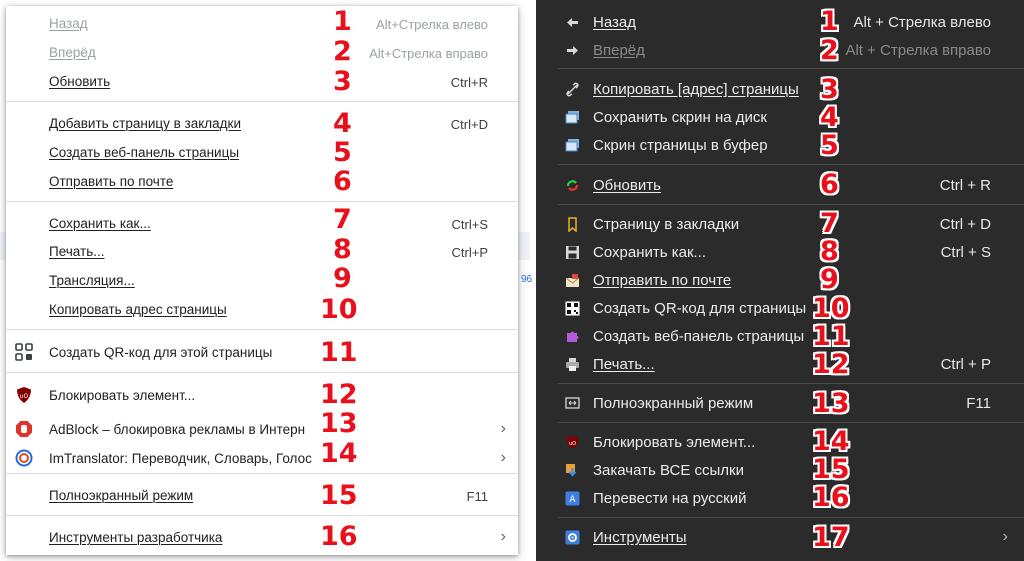  What do you see at coordinates (780, 538) in the screenshot?
I see `menu-item-tools: Инструменты ›` at bounding box center [780, 538].